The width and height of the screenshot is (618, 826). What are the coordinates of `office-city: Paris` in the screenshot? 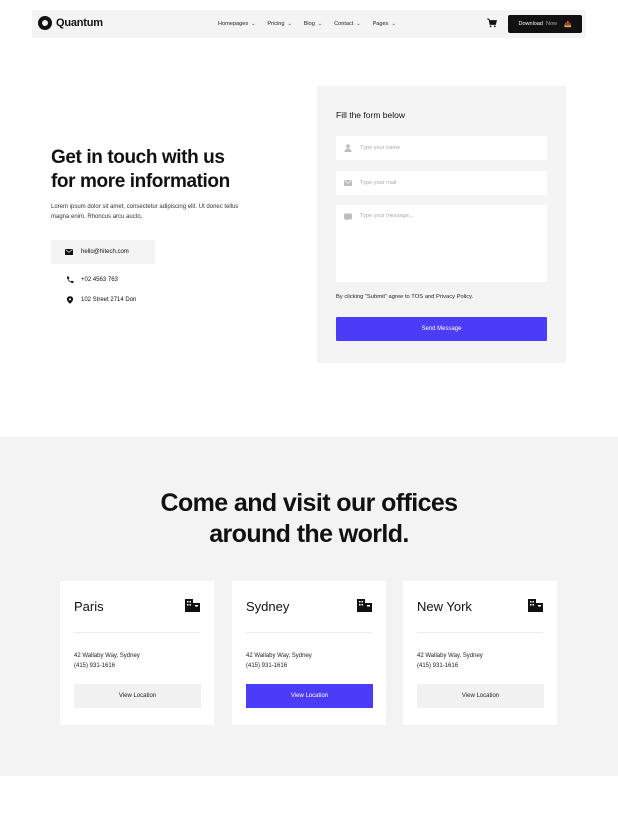 It's located at (89, 606).